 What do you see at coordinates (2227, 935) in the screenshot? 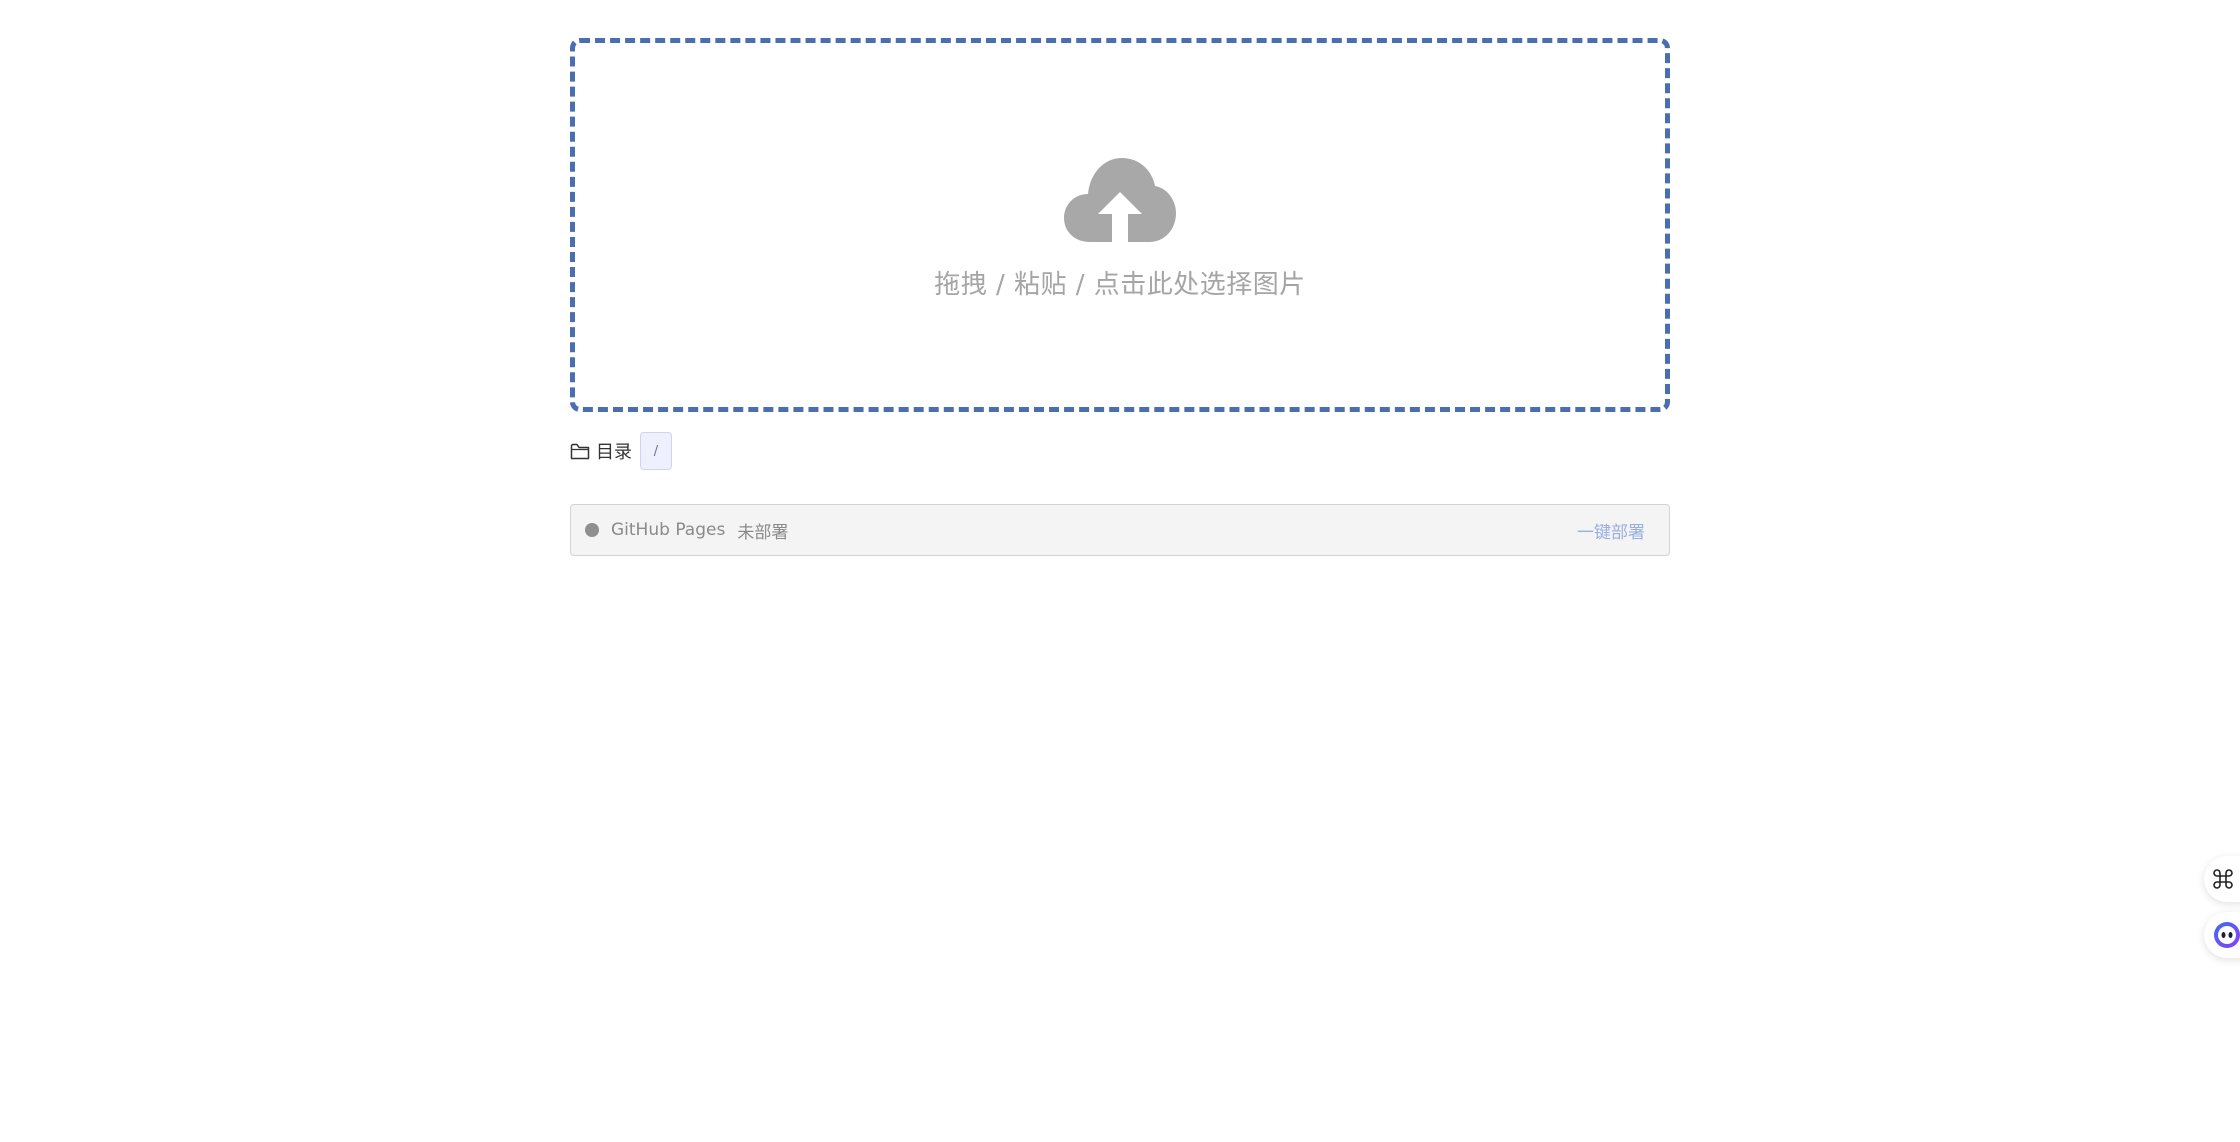
I see `assistant-icon` at bounding box center [2227, 935].